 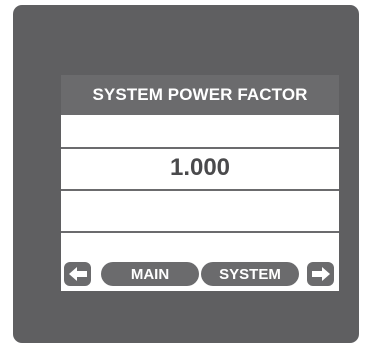 What do you see at coordinates (200, 232) in the screenshot?
I see `divider-bottom` at bounding box center [200, 232].